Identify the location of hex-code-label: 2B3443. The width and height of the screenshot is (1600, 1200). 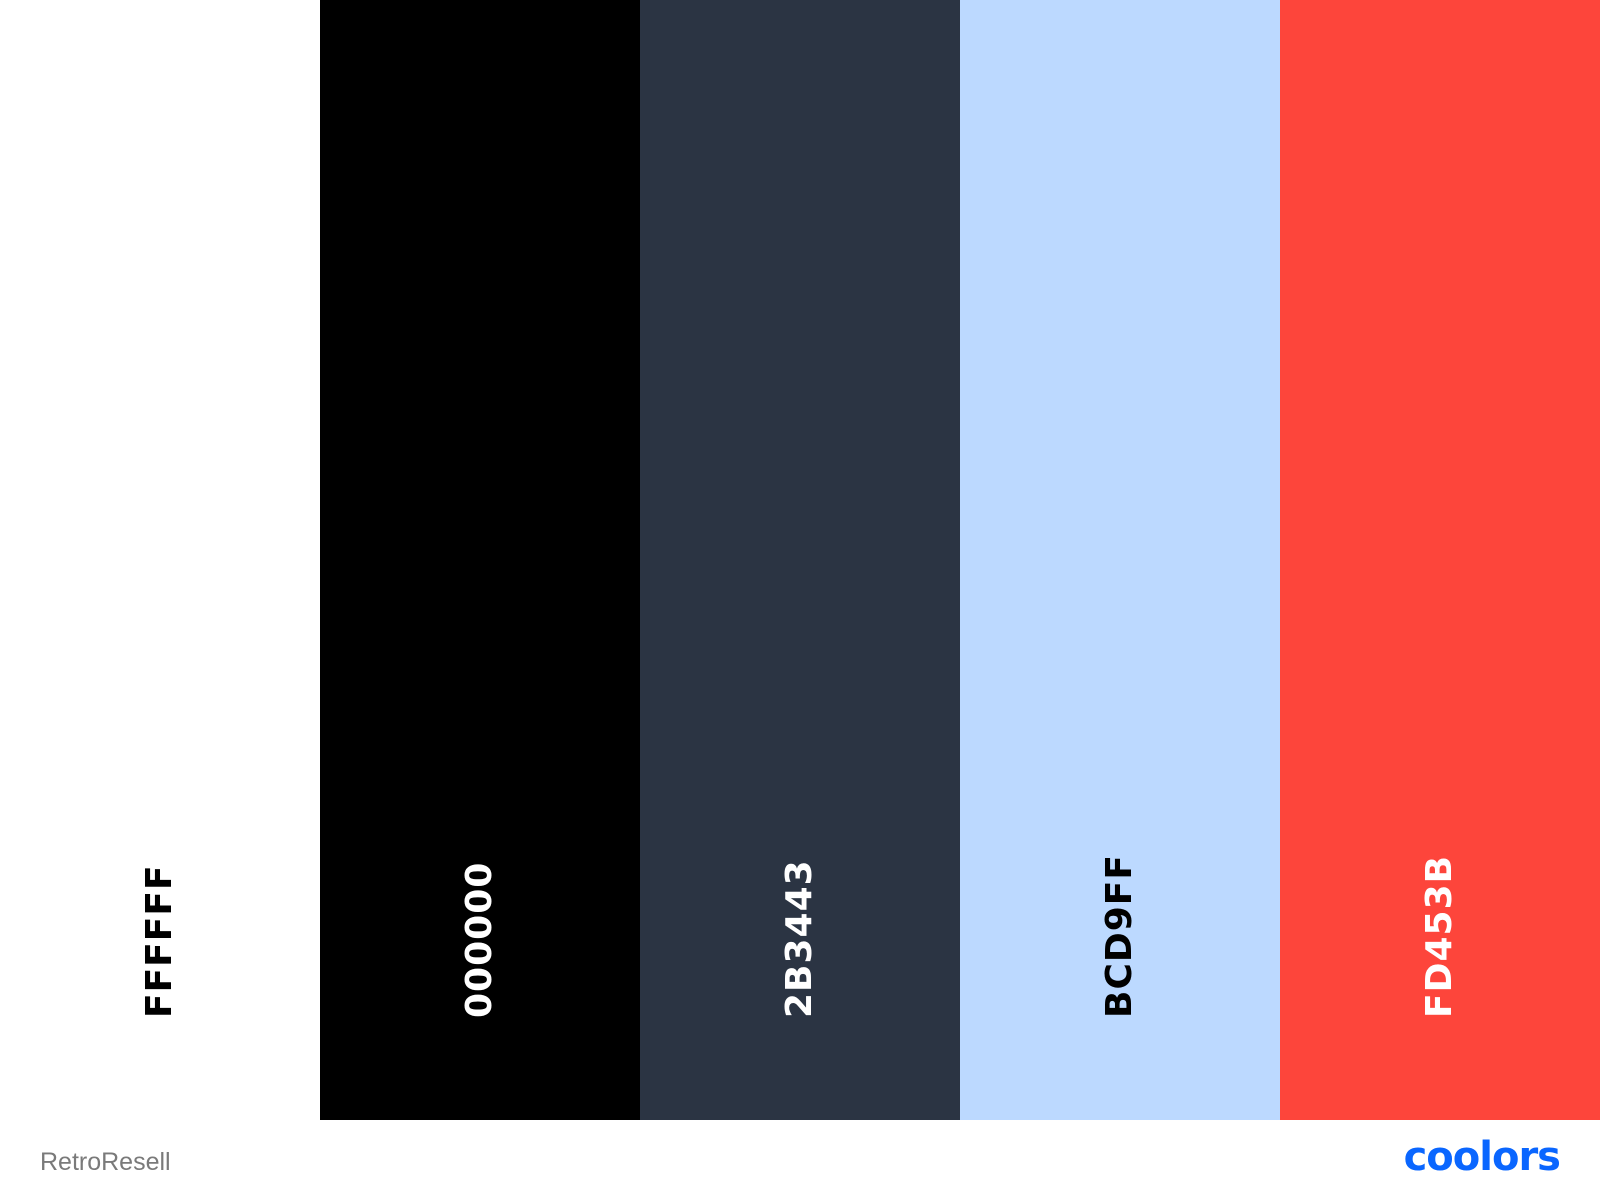
(799, 938).